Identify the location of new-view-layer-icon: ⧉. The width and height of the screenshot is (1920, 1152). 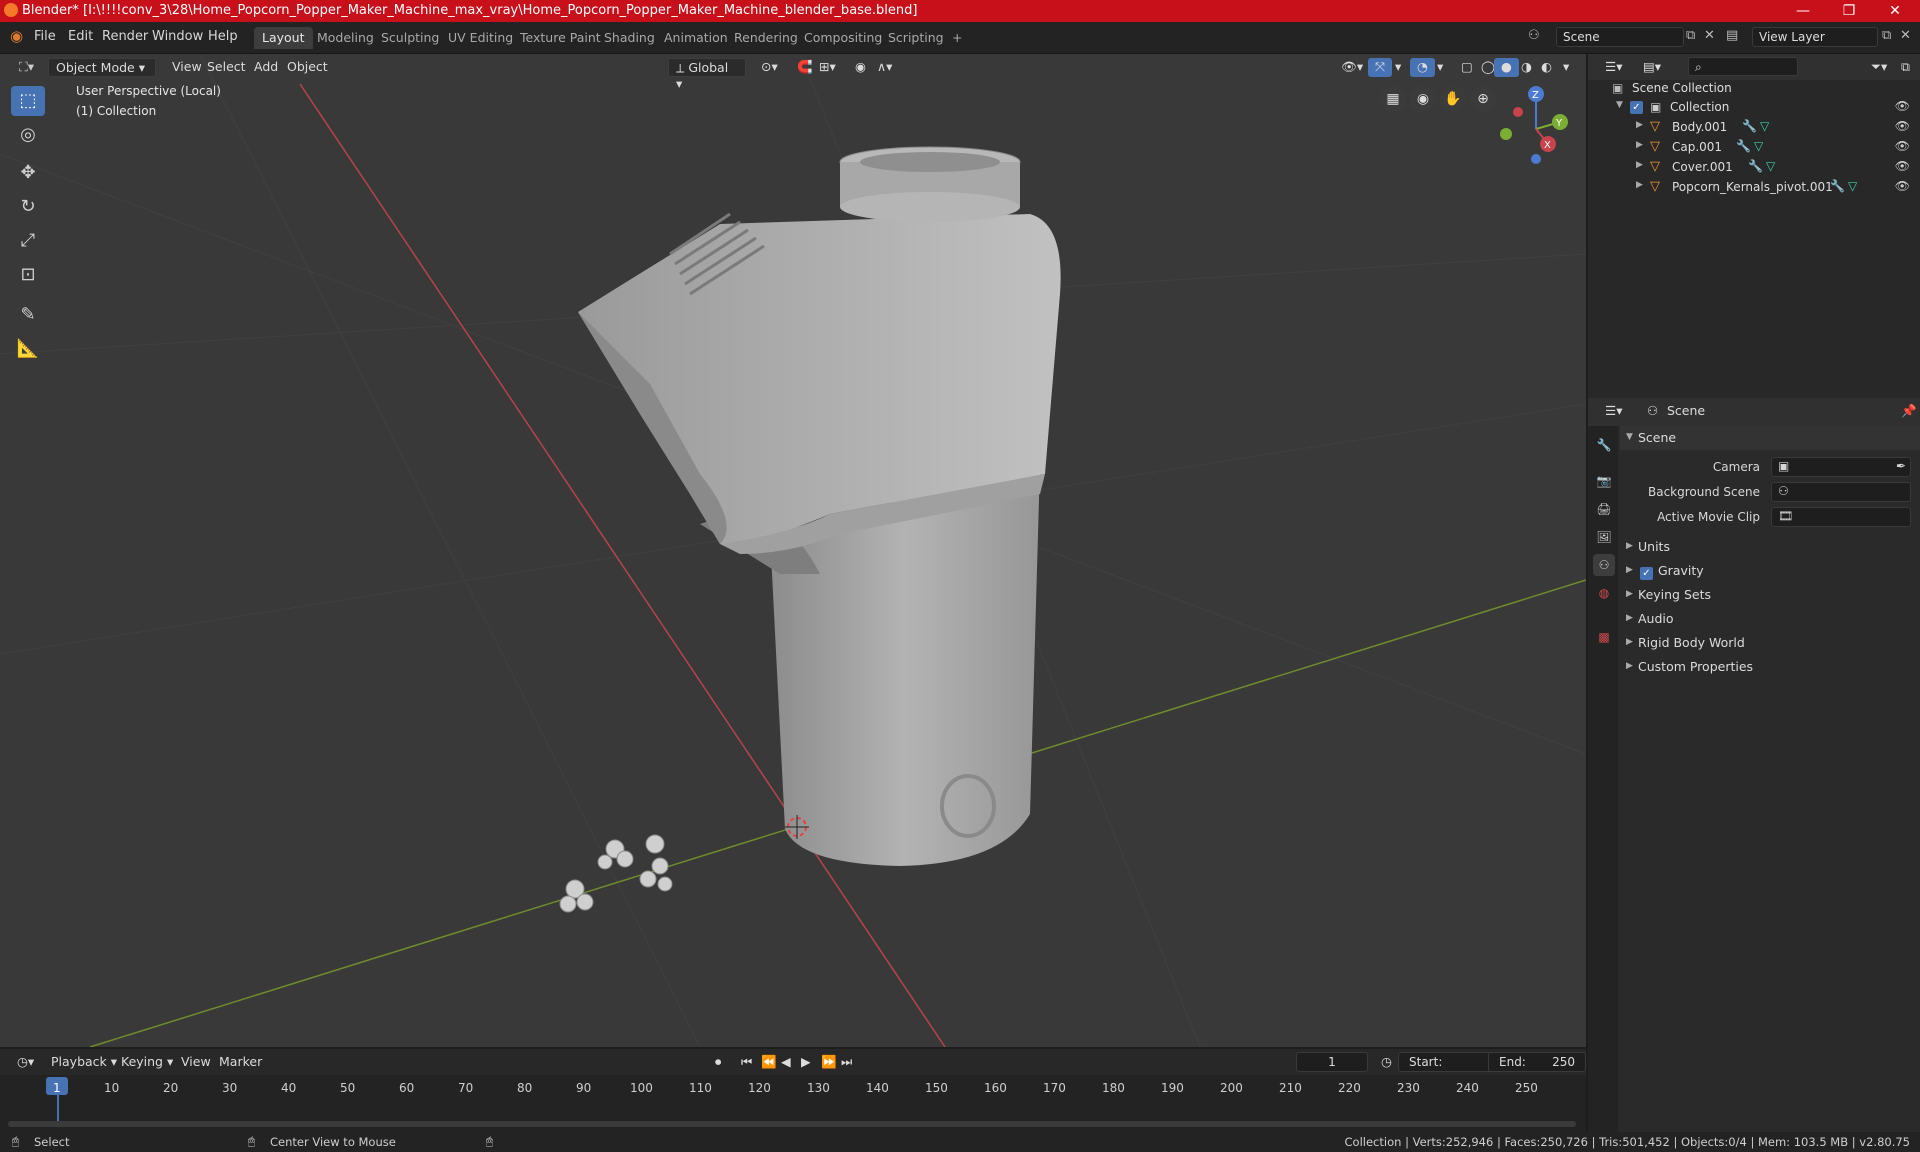
(1886, 35).